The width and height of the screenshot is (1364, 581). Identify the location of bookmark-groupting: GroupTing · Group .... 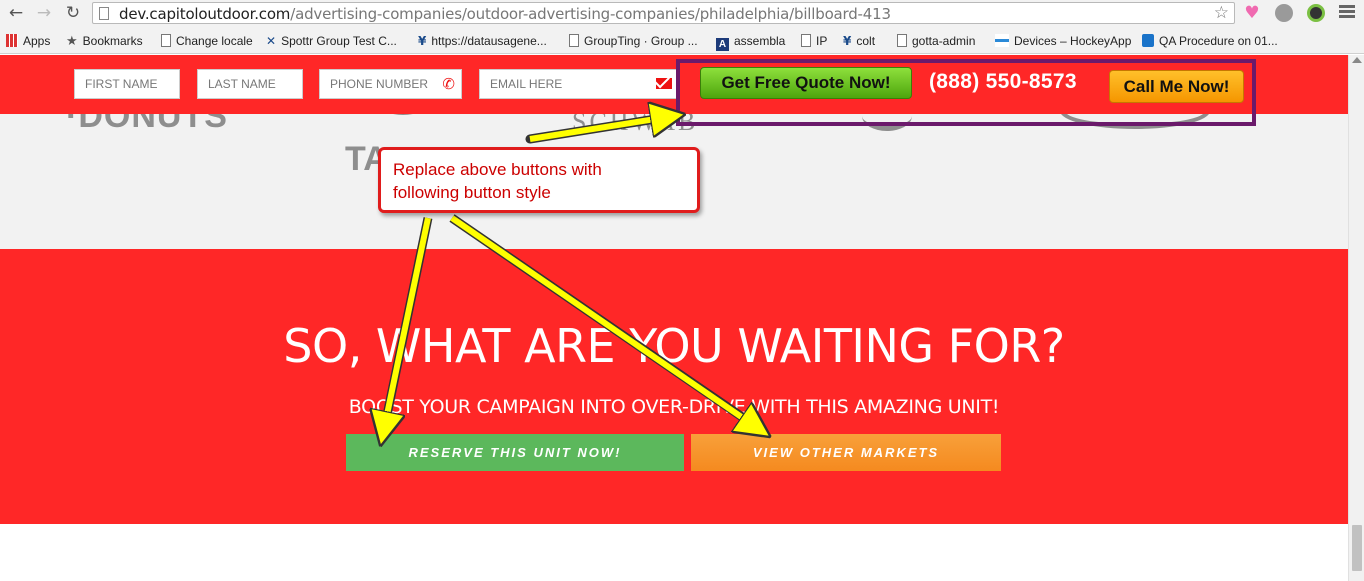
(633, 41).